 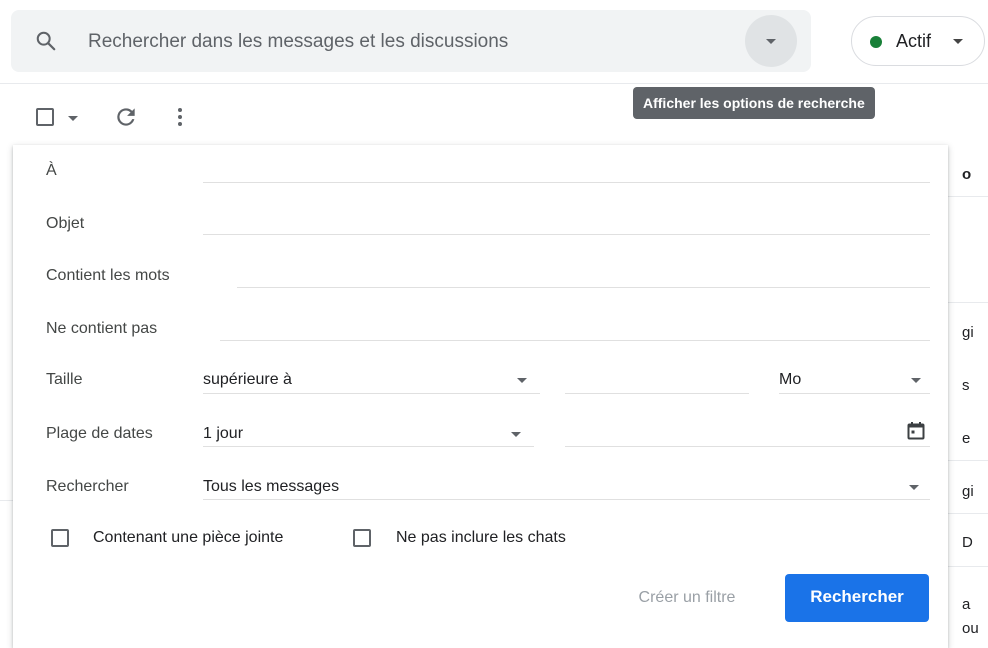 What do you see at coordinates (46, 41) in the screenshot?
I see `search-icon` at bounding box center [46, 41].